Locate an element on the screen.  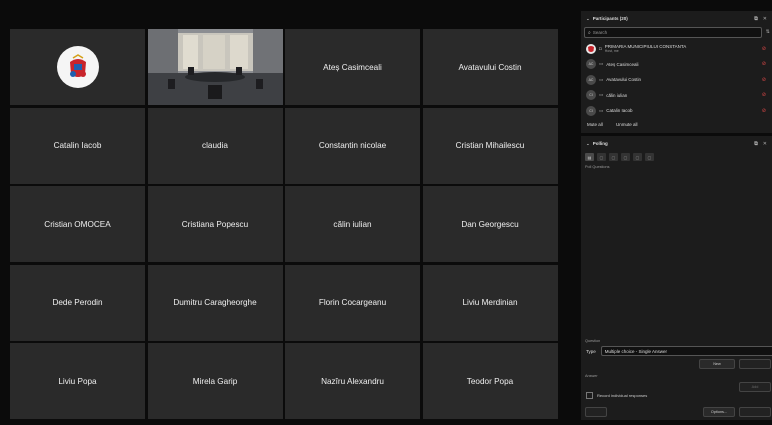
conference-room-video is located at coordinates (215, 67).